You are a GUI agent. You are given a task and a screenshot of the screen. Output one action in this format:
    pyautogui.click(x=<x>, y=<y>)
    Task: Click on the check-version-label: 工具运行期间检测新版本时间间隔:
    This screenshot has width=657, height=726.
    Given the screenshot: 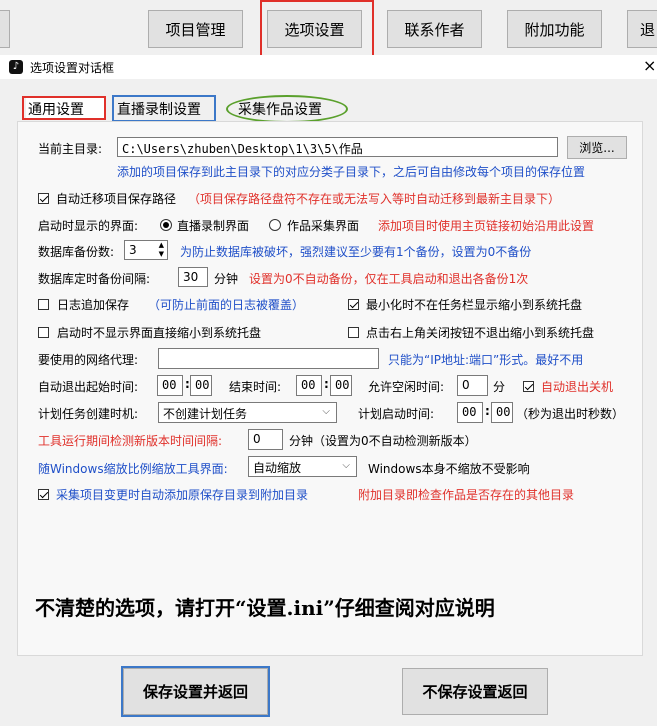 What is the action you would take?
    pyautogui.click(x=130, y=441)
    